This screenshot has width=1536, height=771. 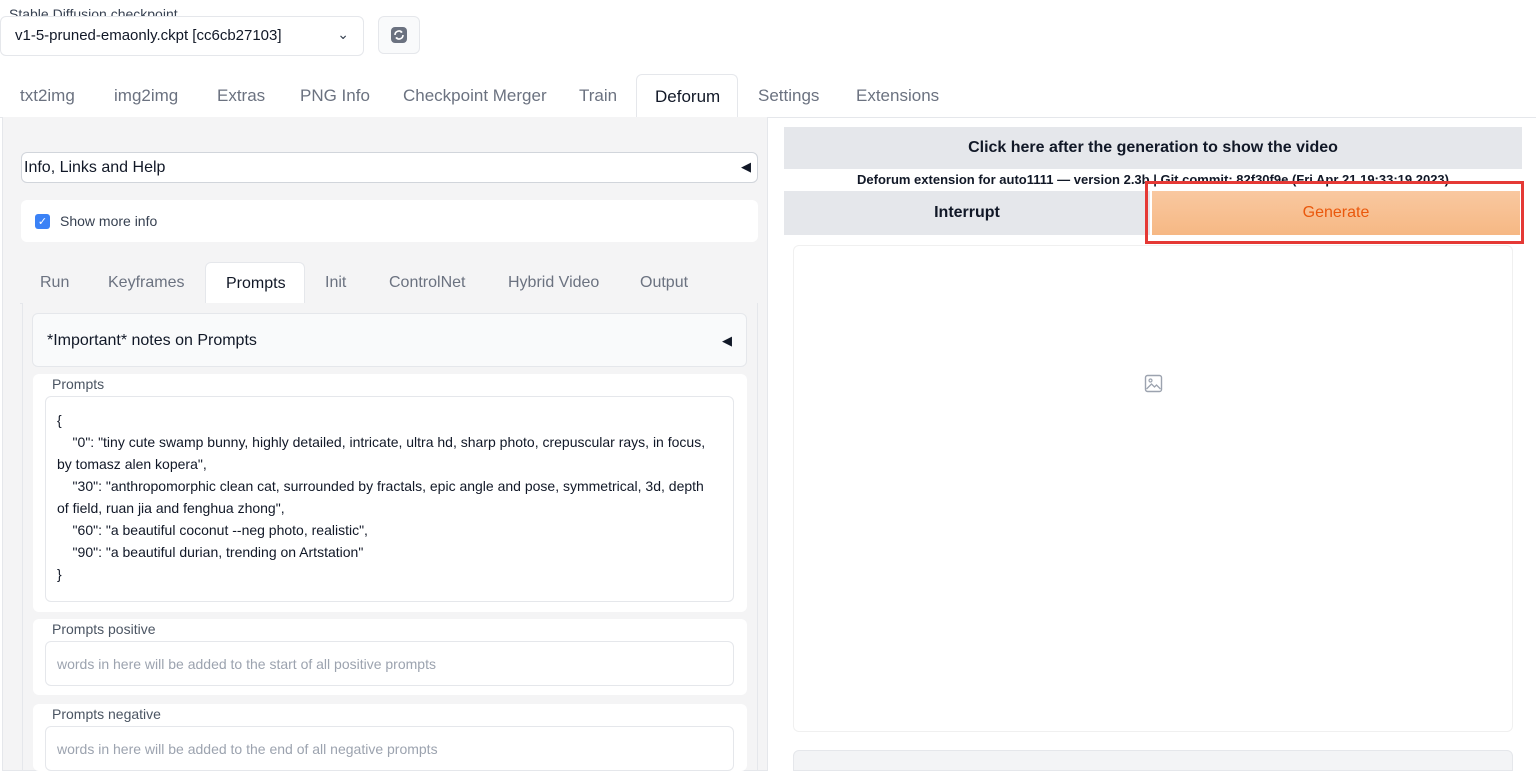 I want to click on prompts-label: Prompts, so click(x=78, y=384).